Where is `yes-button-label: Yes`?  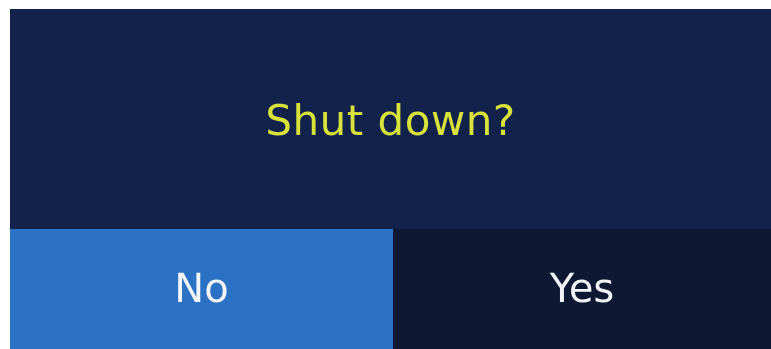
yes-button-label: Yes is located at coordinates (582, 289).